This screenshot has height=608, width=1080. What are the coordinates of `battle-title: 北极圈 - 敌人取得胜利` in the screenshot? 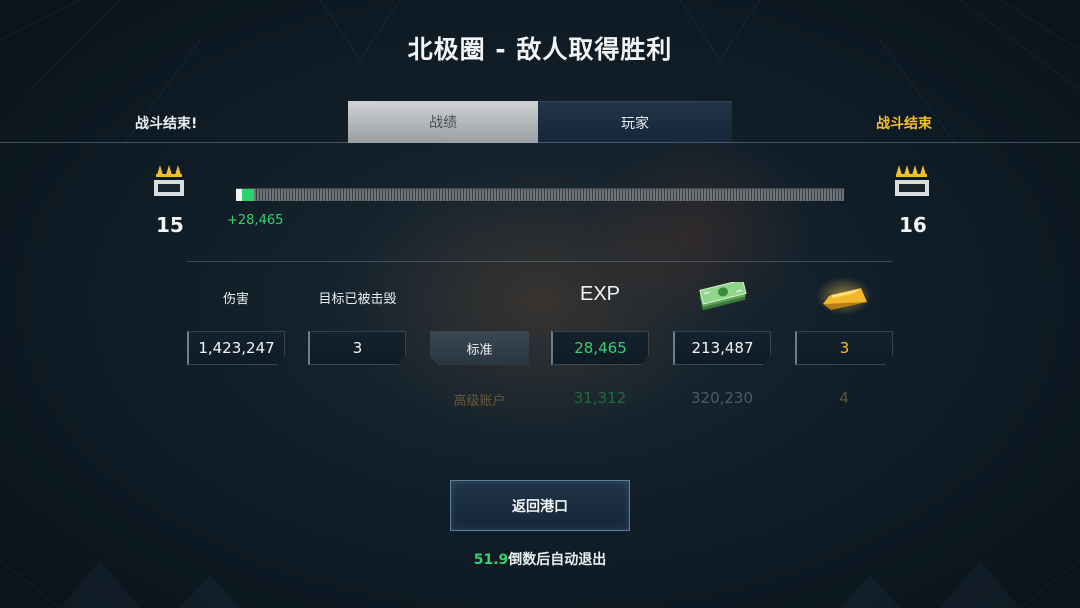 It's located at (540, 49).